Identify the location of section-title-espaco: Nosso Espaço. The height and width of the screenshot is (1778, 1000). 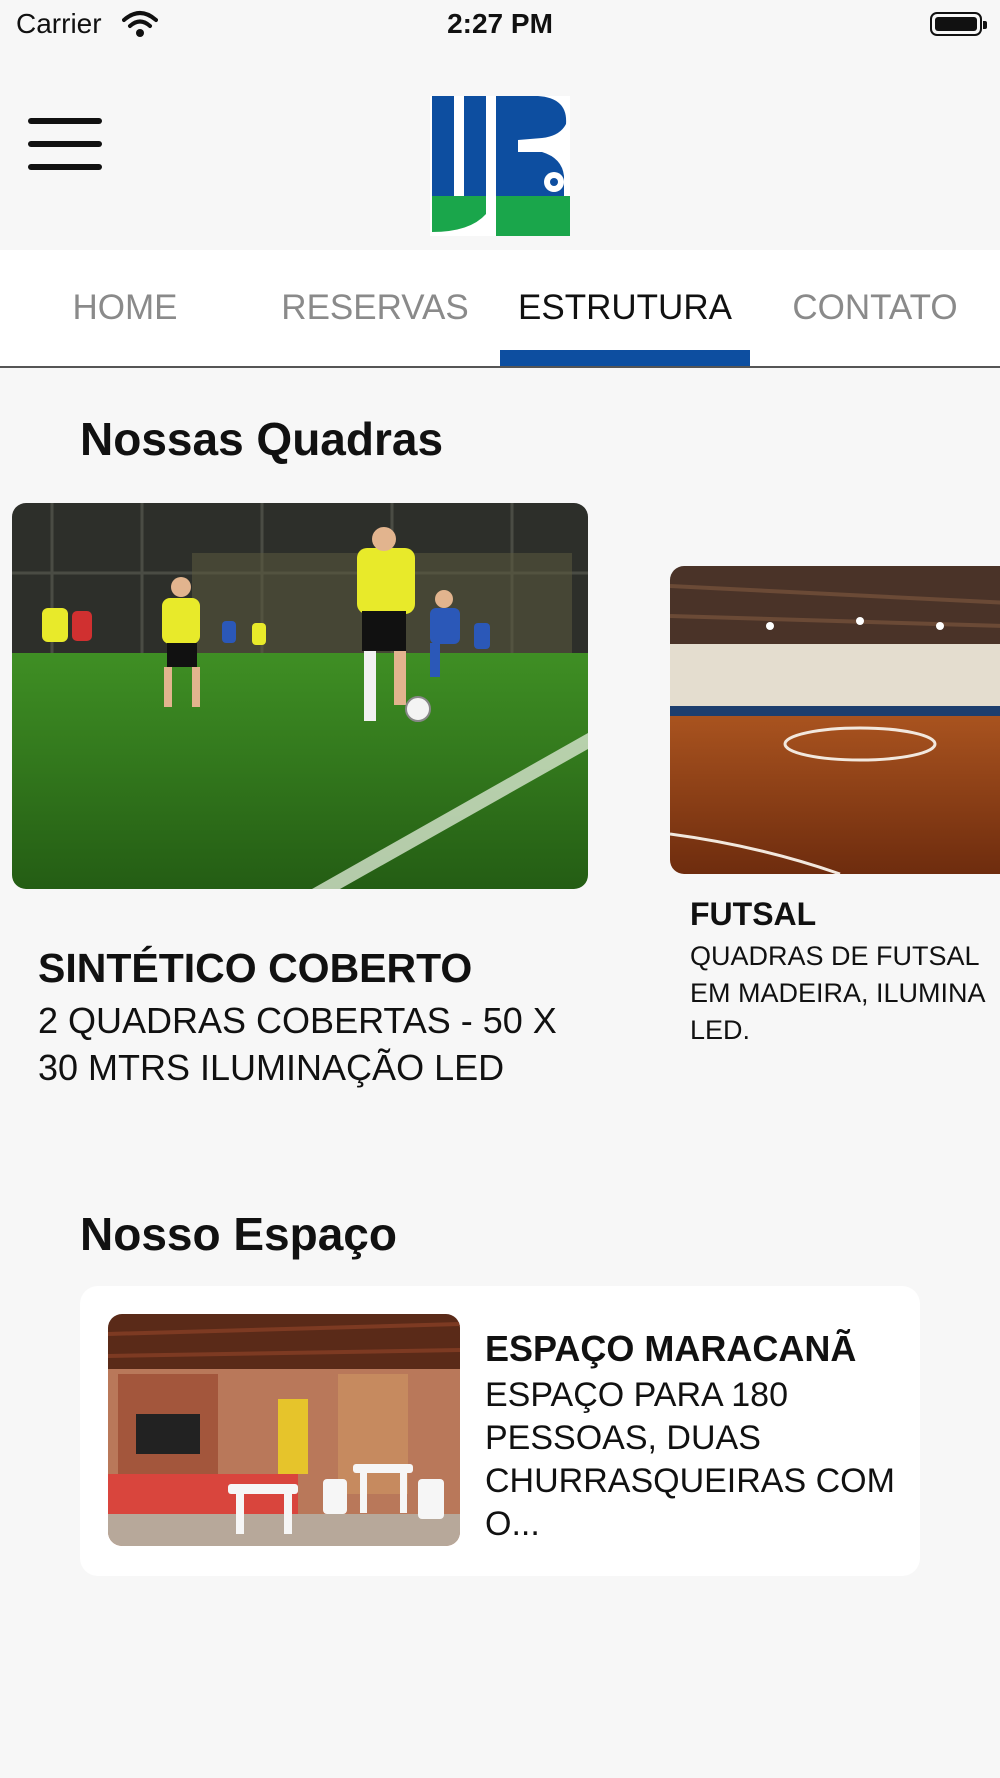
(238, 1234).